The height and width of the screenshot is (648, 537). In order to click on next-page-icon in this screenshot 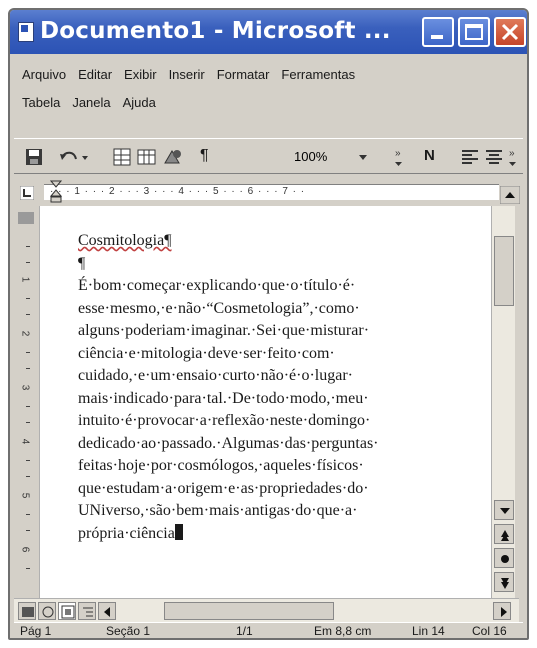, I will do `click(504, 582)`.